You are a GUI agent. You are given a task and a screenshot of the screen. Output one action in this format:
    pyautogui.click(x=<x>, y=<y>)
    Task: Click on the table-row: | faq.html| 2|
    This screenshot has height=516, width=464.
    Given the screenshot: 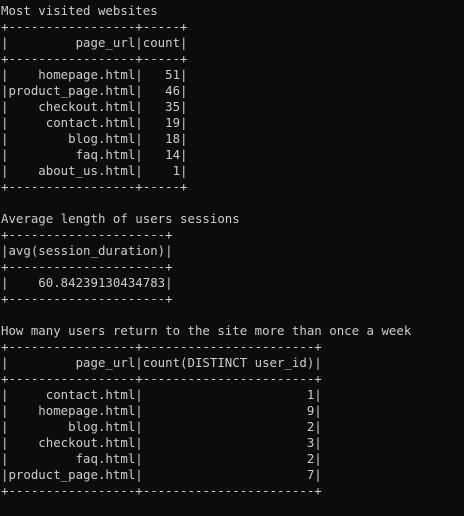 What is the action you would take?
    pyautogui.click(x=161, y=458)
    